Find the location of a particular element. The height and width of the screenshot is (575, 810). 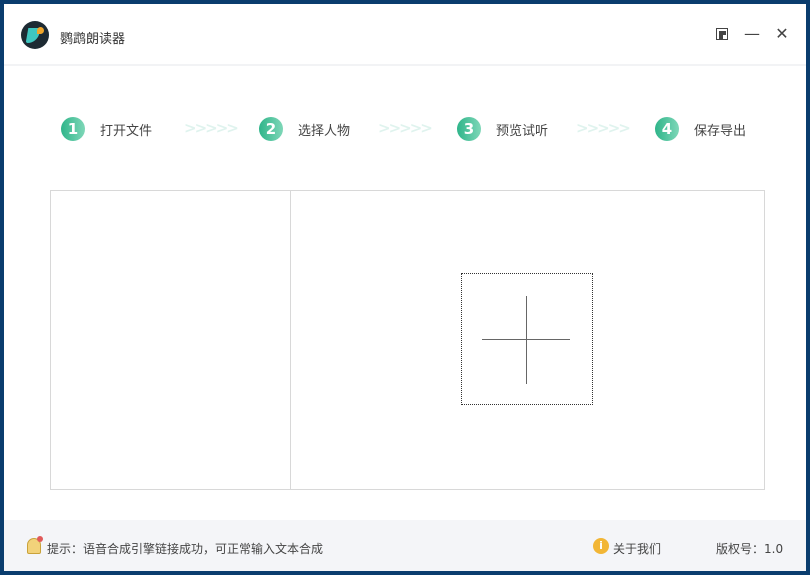

plus-icon is located at coordinates (526, 340).